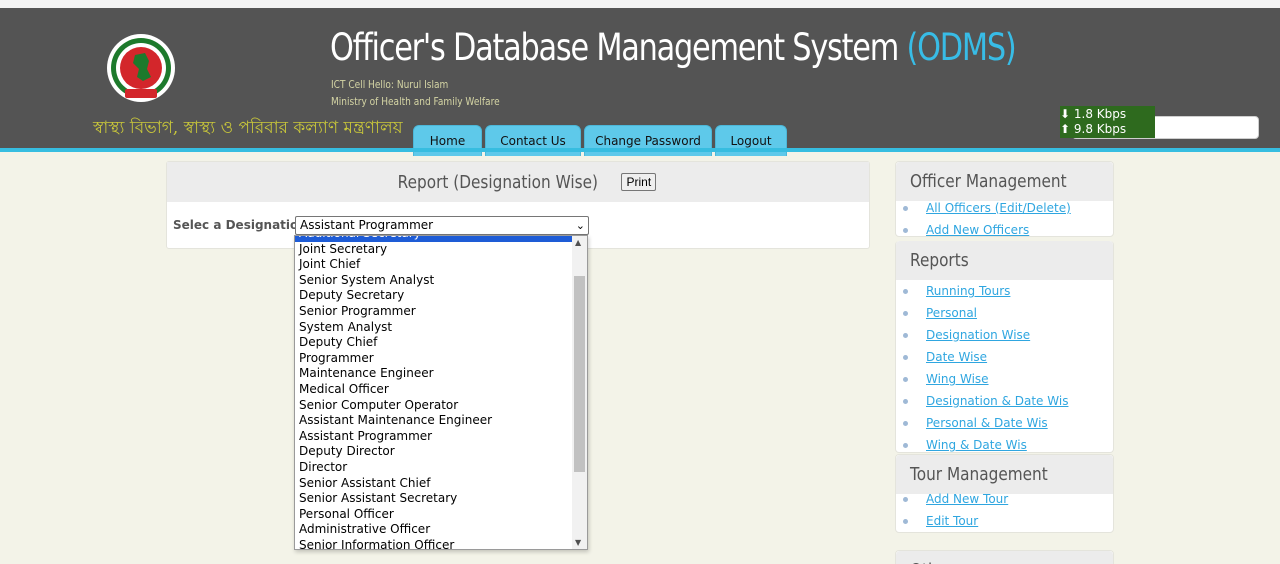  What do you see at coordinates (951, 313) in the screenshot?
I see `reports-link: Personal` at bounding box center [951, 313].